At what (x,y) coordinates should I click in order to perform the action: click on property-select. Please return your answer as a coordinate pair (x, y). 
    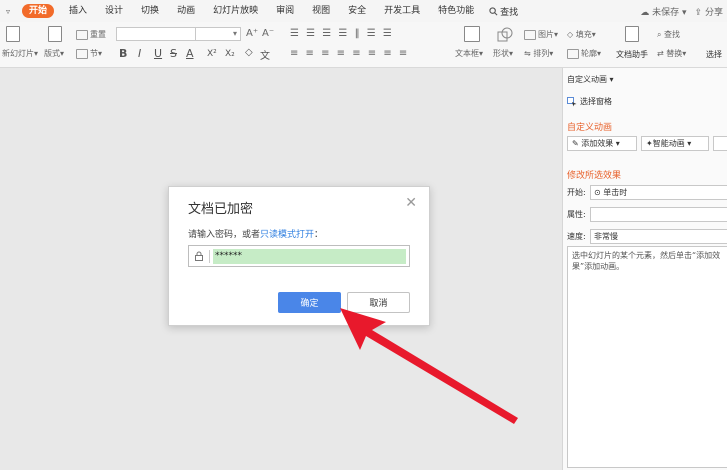
    Looking at the image, I should click on (658, 214).